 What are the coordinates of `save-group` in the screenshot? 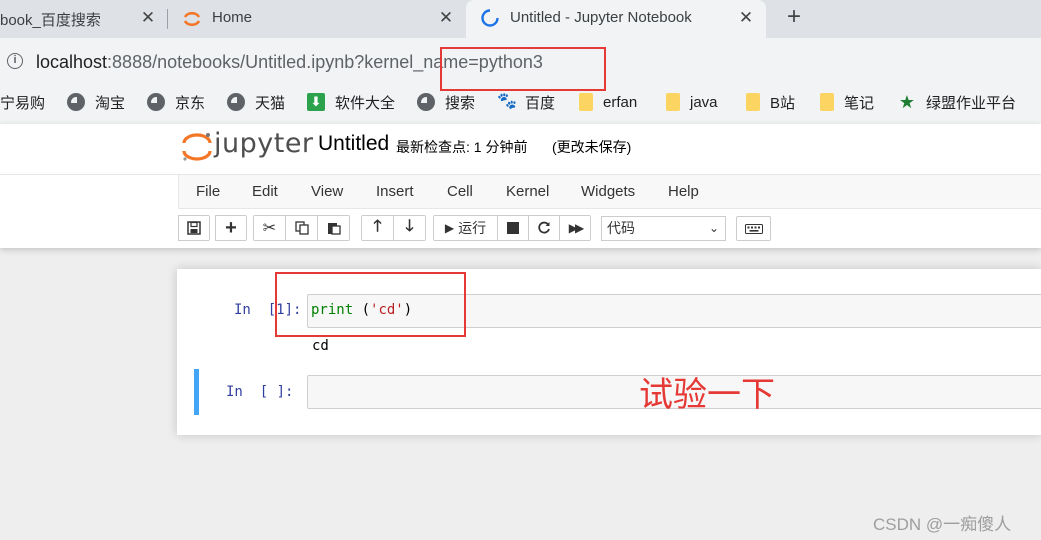 It's located at (194, 228).